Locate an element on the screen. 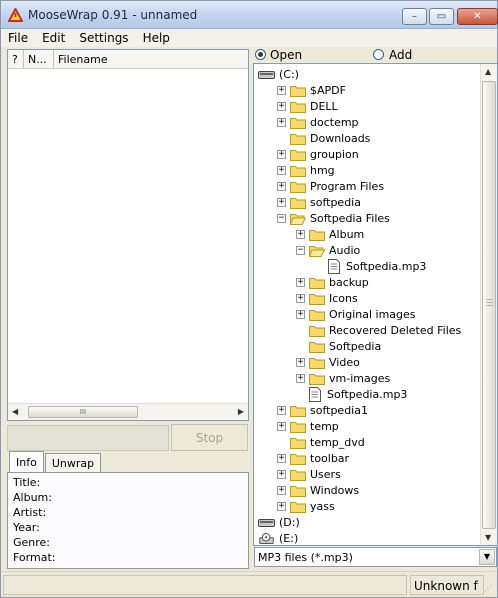 This screenshot has height=598, width=498. tree-folder-item: + DELL is located at coordinates (307, 106).